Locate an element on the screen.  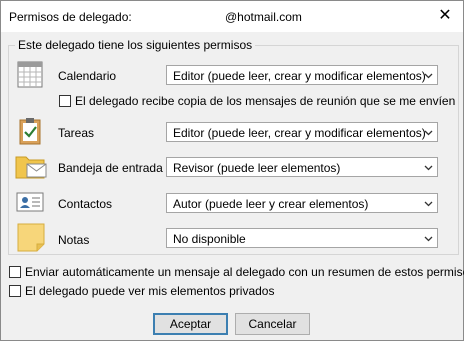
inbox-label: Bandeja de entrada is located at coordinates (110, 168).